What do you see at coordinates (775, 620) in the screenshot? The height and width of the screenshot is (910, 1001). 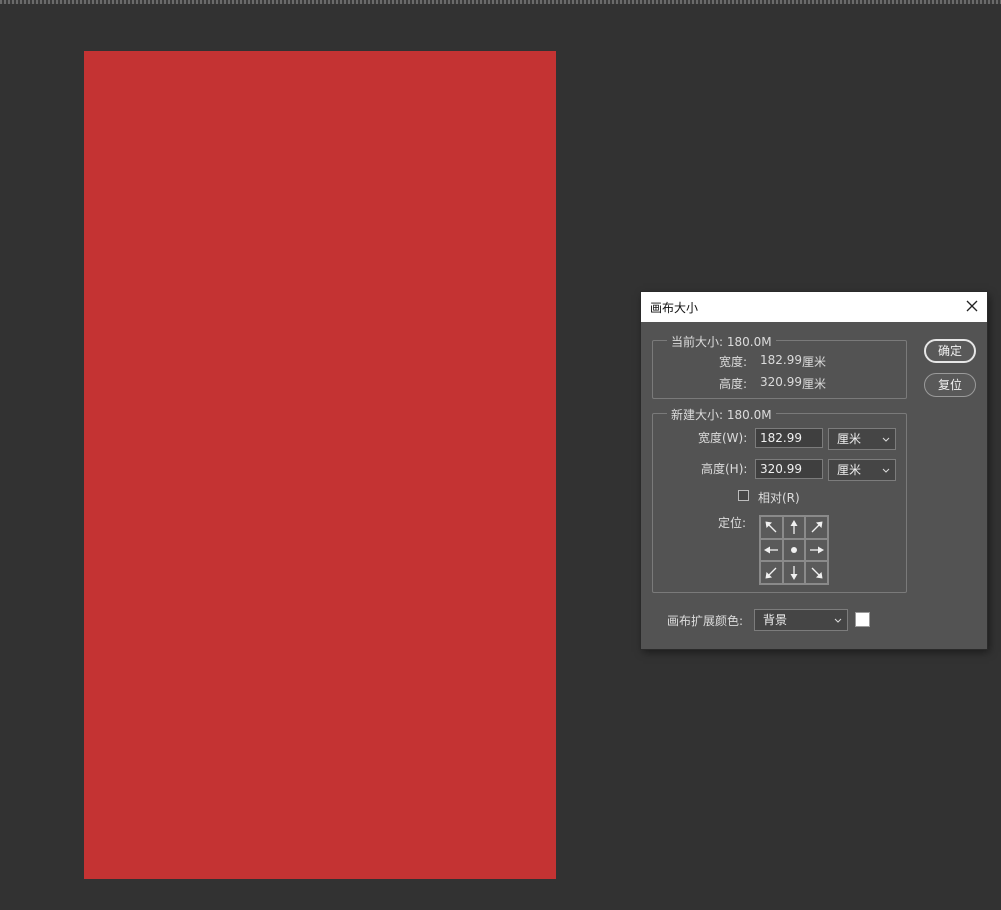 I see `extension-color-value: 背景` at bounding box center [775, 620].